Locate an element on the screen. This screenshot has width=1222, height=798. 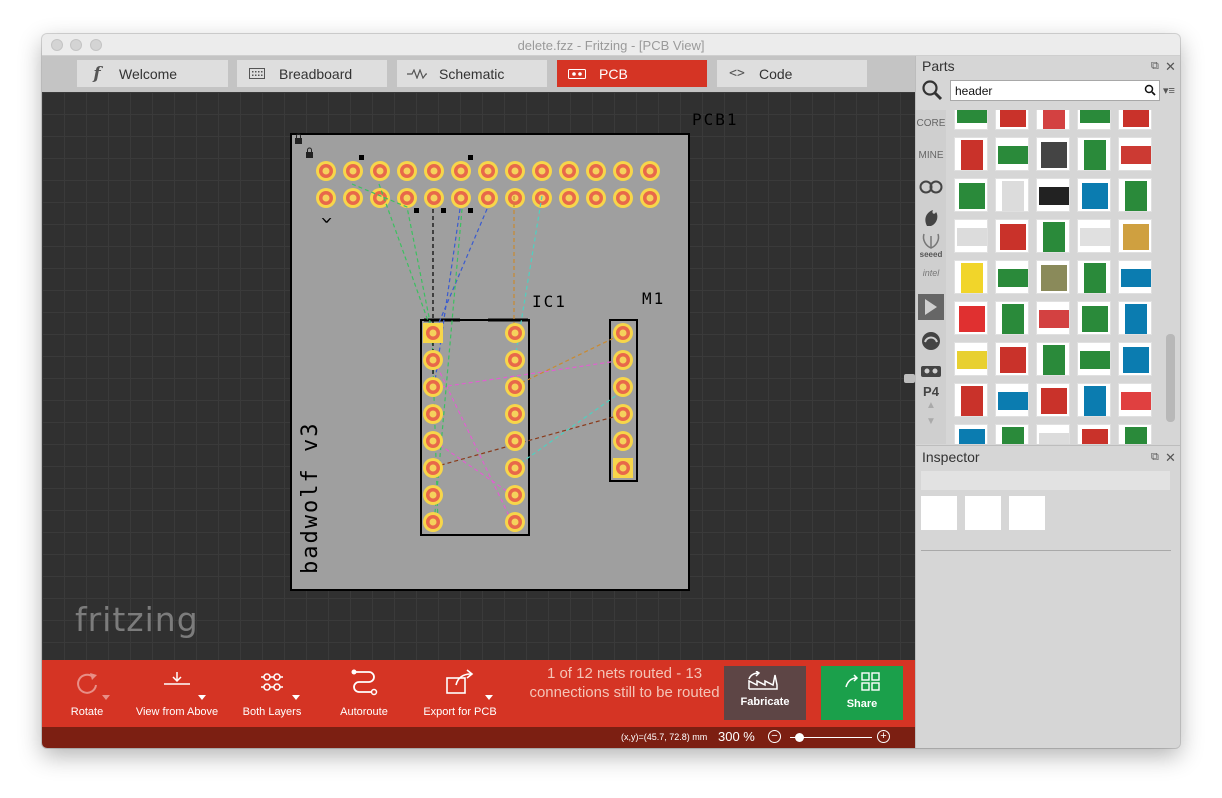
tab-schematic: Schematic is located at coordinates (472, 73).